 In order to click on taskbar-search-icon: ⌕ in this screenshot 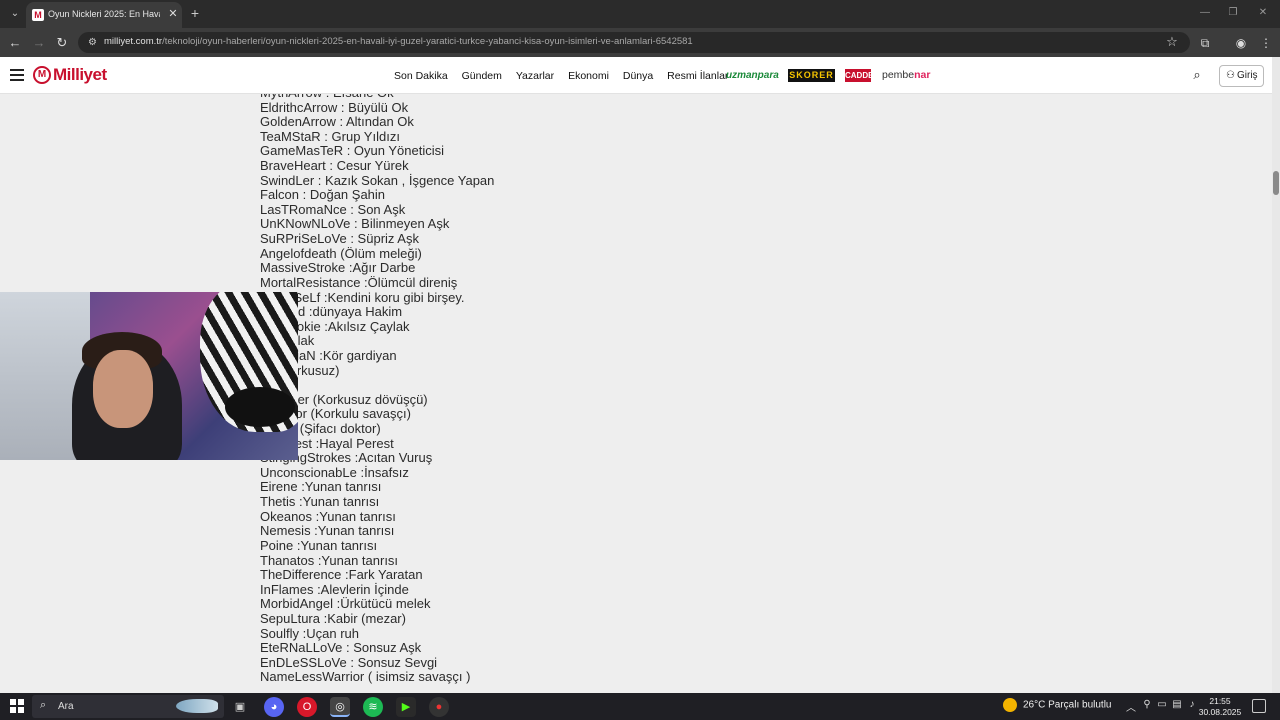, I will do `click(43, 705)`.